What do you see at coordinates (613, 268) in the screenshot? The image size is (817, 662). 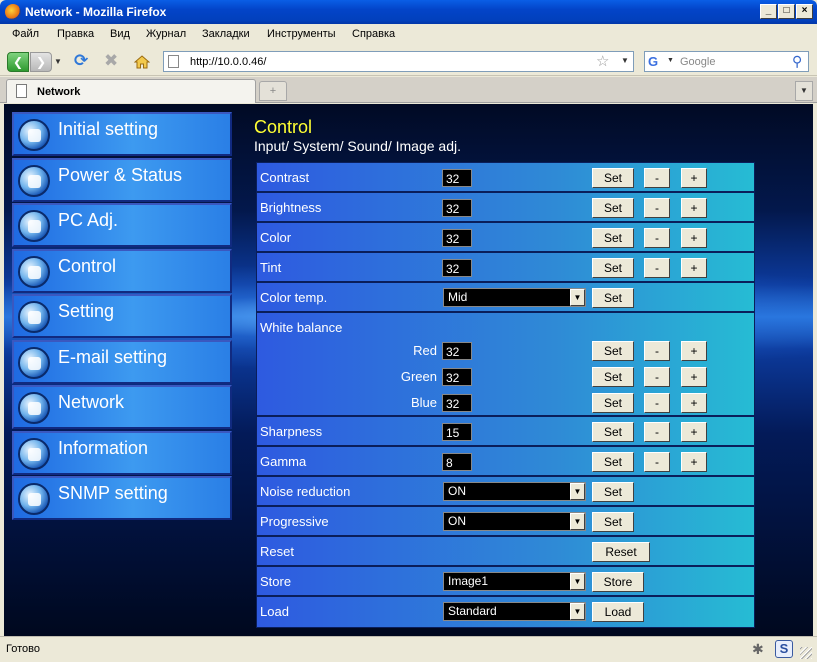 I see `tint-set-button: Set` at bounding box center [613, 268].